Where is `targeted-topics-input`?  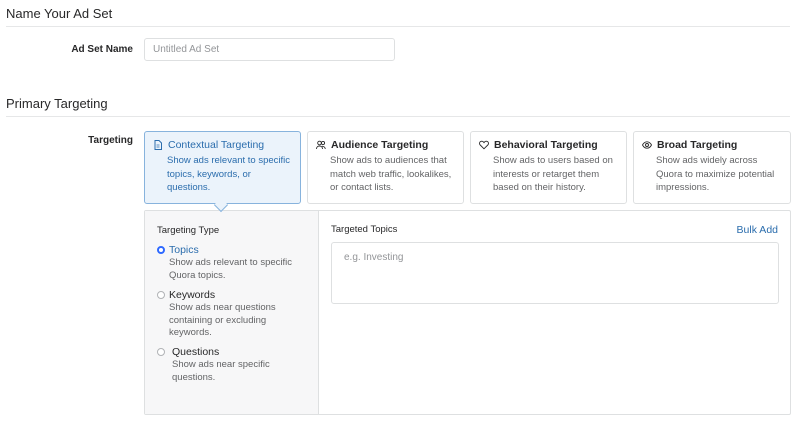
targeted-topics-input is located at coordinates (555, 273).